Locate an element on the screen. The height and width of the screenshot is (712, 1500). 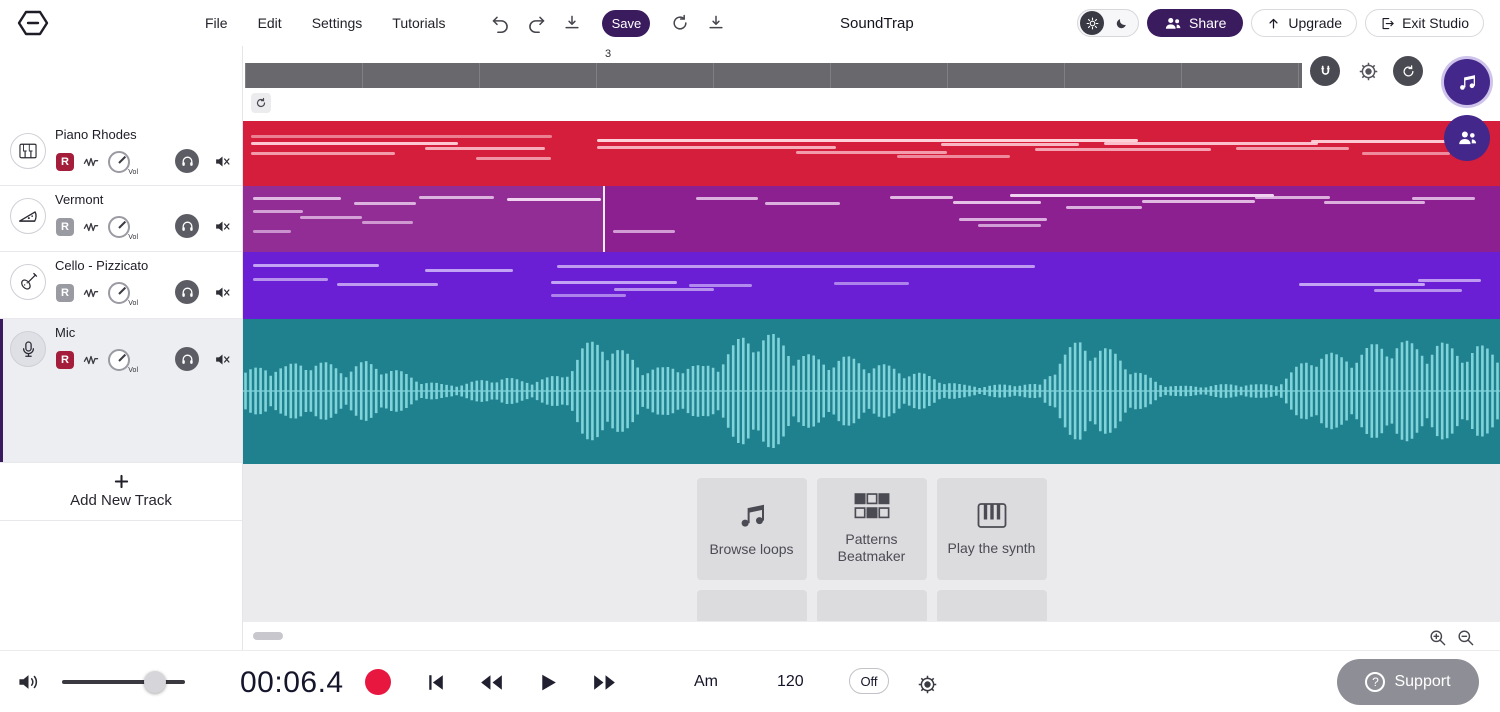
master-volume-slider is located at coordinates (123, 682).